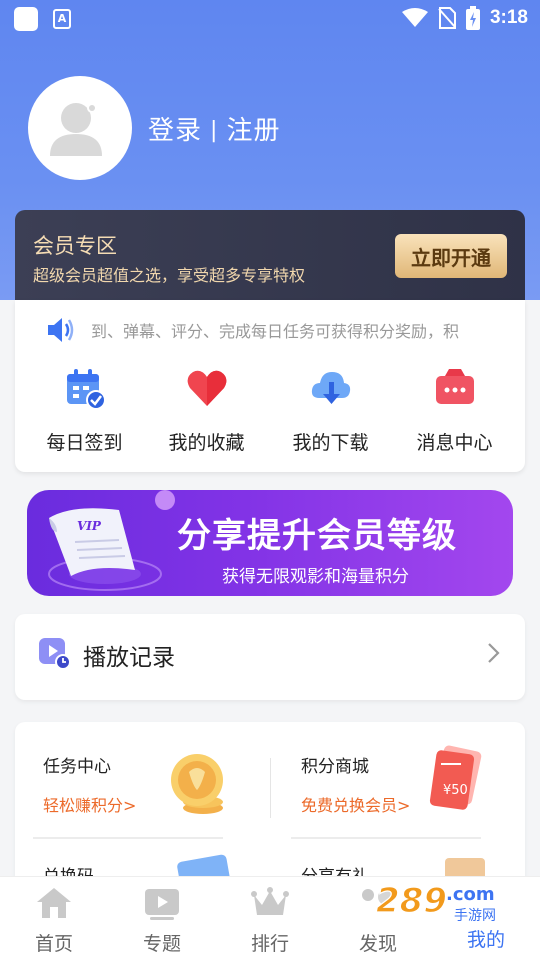 The image size is (540, 960). Describe the element at coordinates (455, 790) in the screenshot. I see `coupon-value: ¥50` at that location.